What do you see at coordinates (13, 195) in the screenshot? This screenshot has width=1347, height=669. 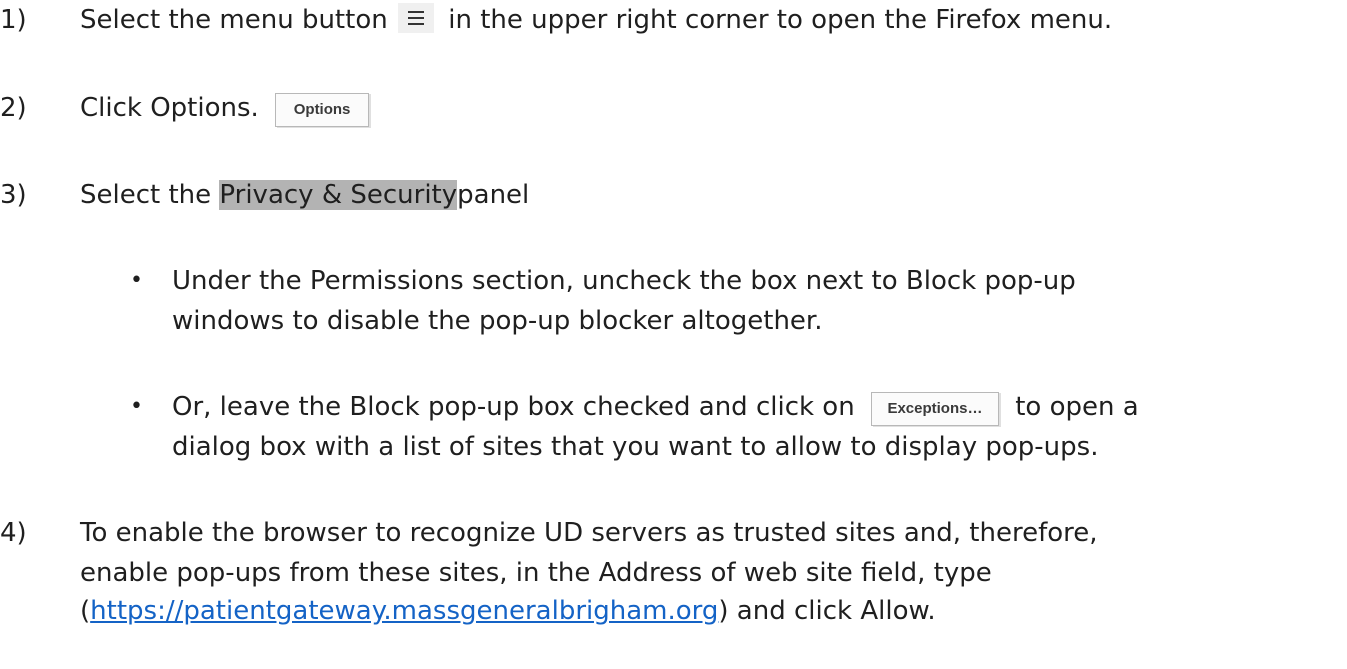 I see `step-number: 3)` at bounding box center [13, 195].